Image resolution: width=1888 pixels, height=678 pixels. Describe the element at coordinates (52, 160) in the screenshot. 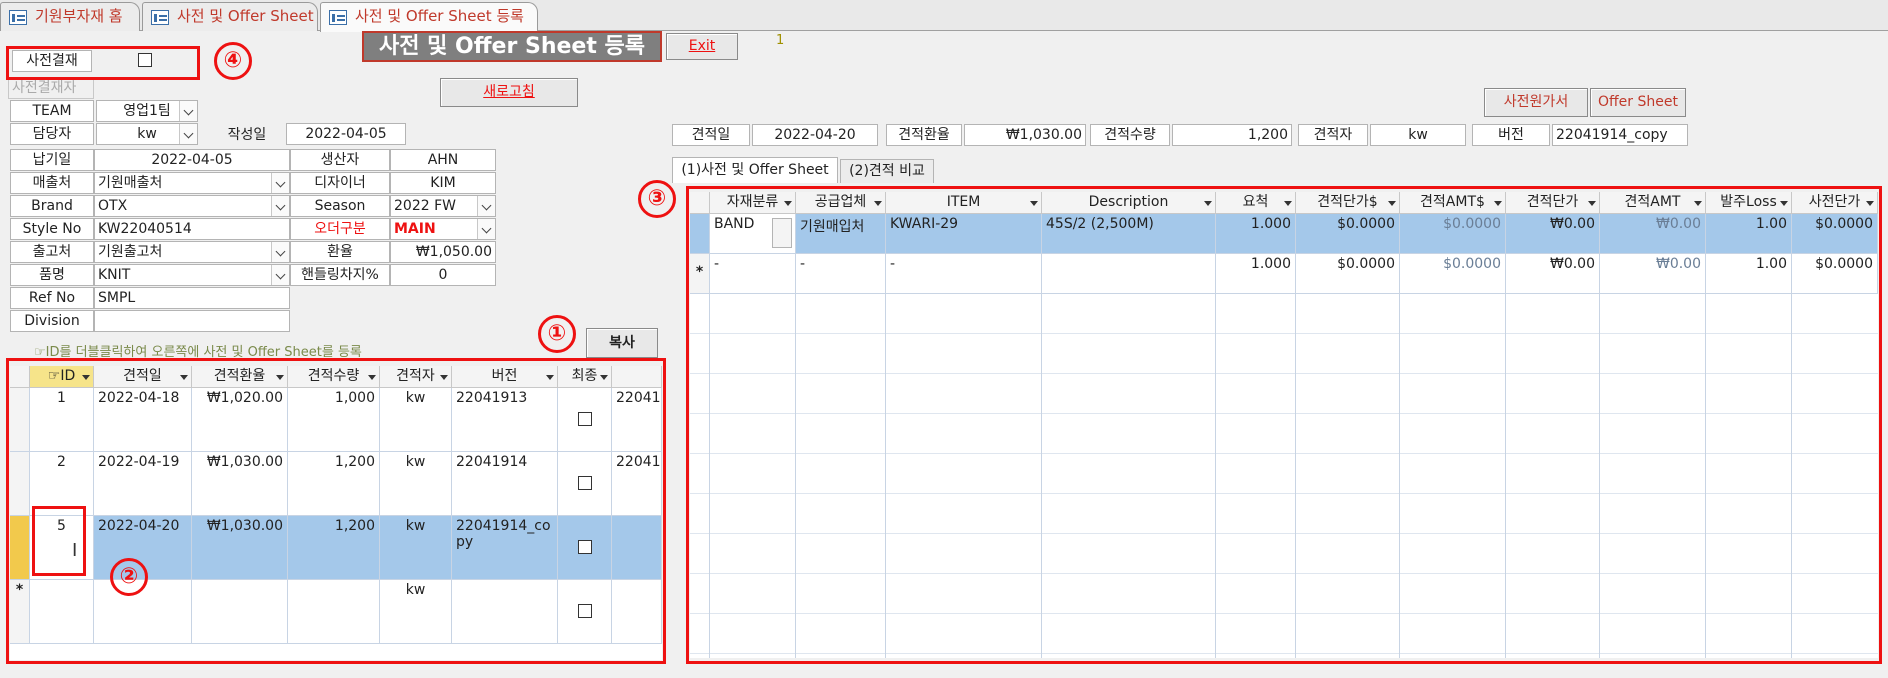

I see `delivery-label: 납기일` at that location.